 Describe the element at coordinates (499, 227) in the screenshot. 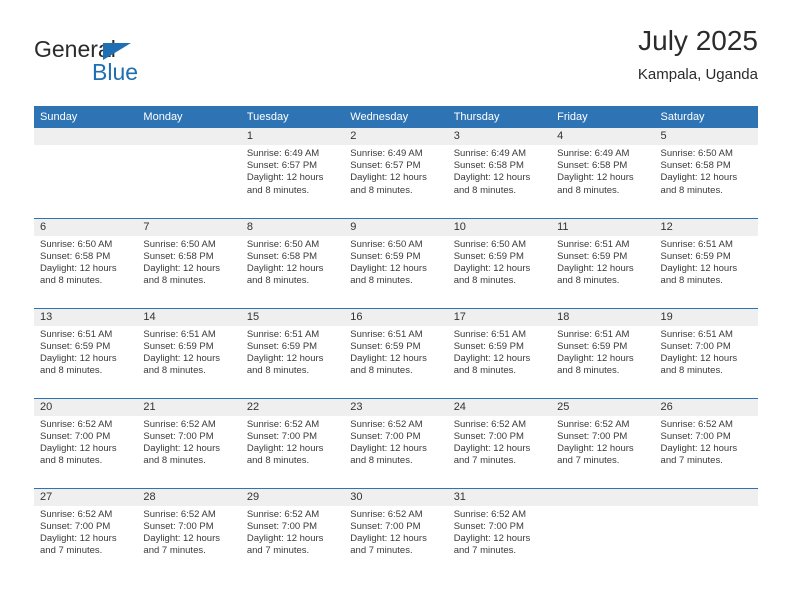

I see `day-number: 10` at that location.